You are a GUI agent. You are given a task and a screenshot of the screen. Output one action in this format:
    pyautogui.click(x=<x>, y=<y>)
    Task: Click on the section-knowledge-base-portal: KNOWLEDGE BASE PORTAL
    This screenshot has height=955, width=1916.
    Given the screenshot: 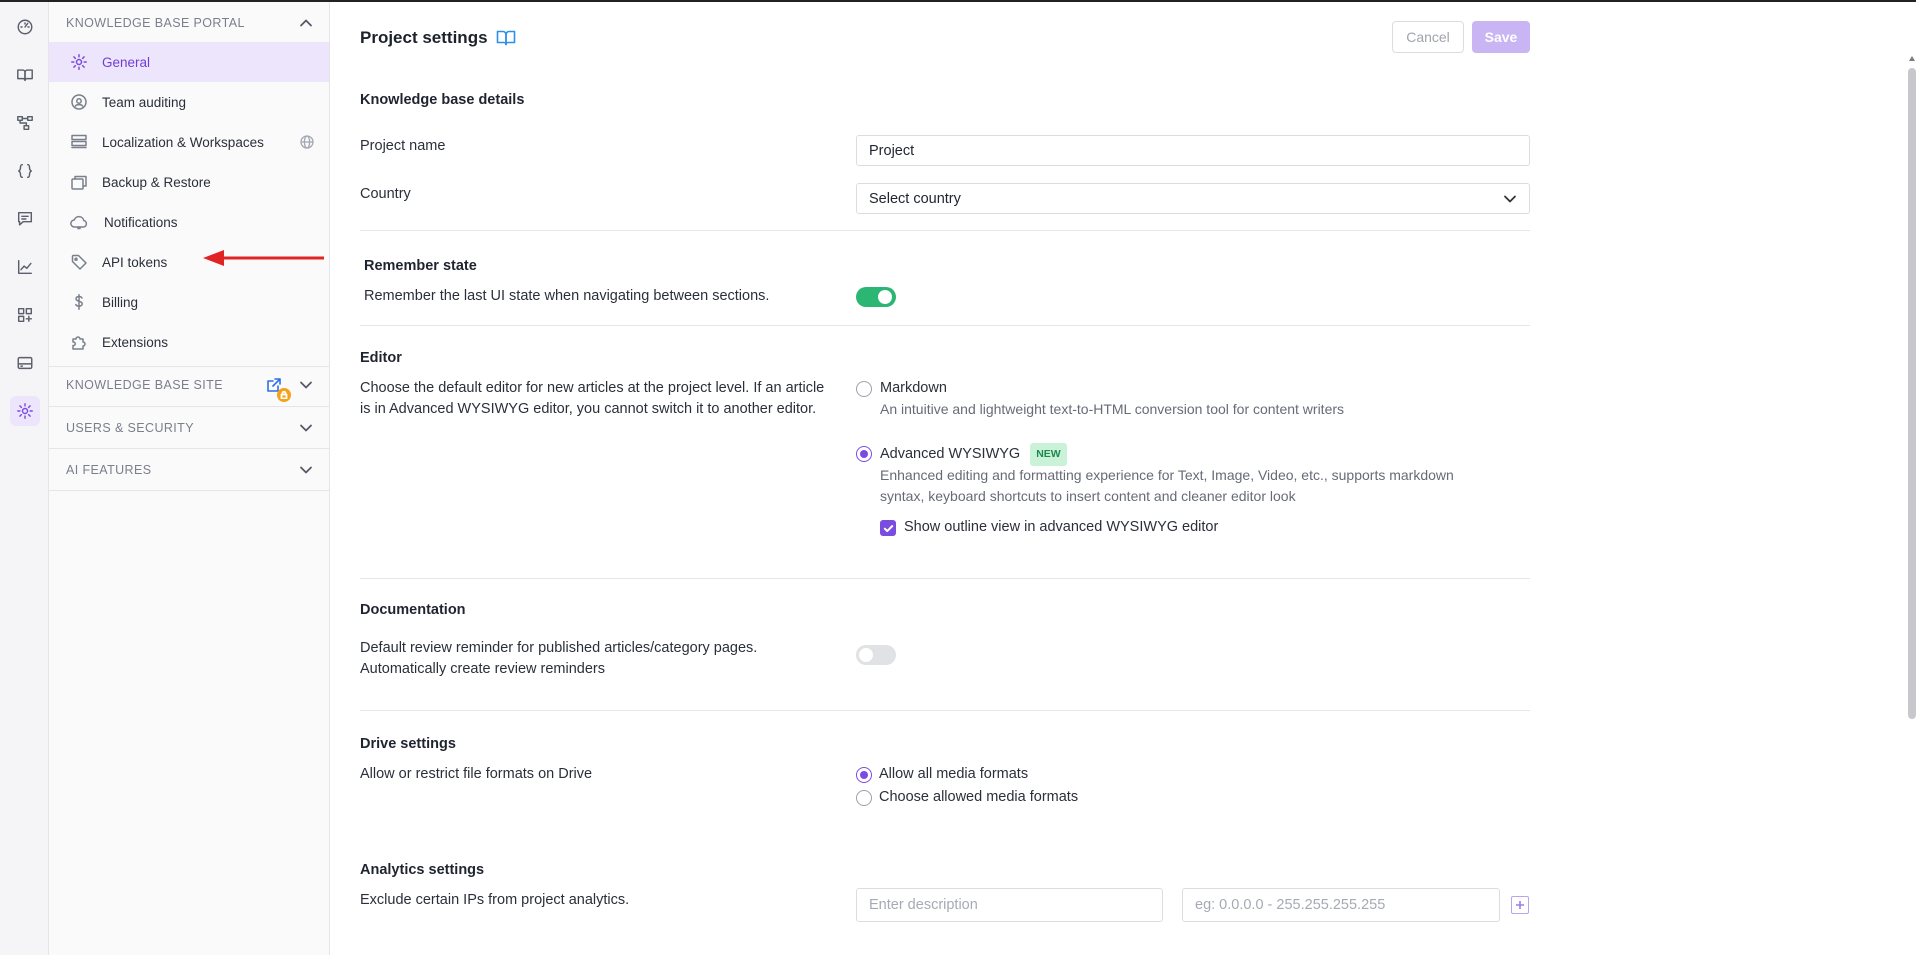 What is the action you would take?
    pyautogui.click(x=189, y=23)
    